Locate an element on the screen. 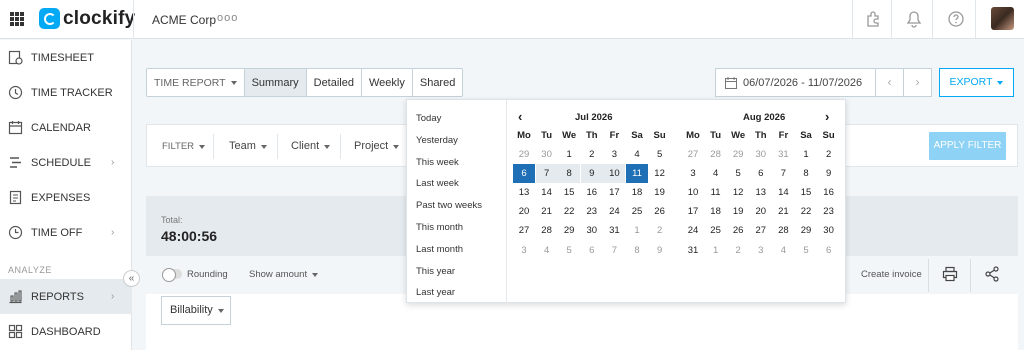 This screenshot has height=350, width=1024. calendar-day: 13 is located at coordinates (524, 192).